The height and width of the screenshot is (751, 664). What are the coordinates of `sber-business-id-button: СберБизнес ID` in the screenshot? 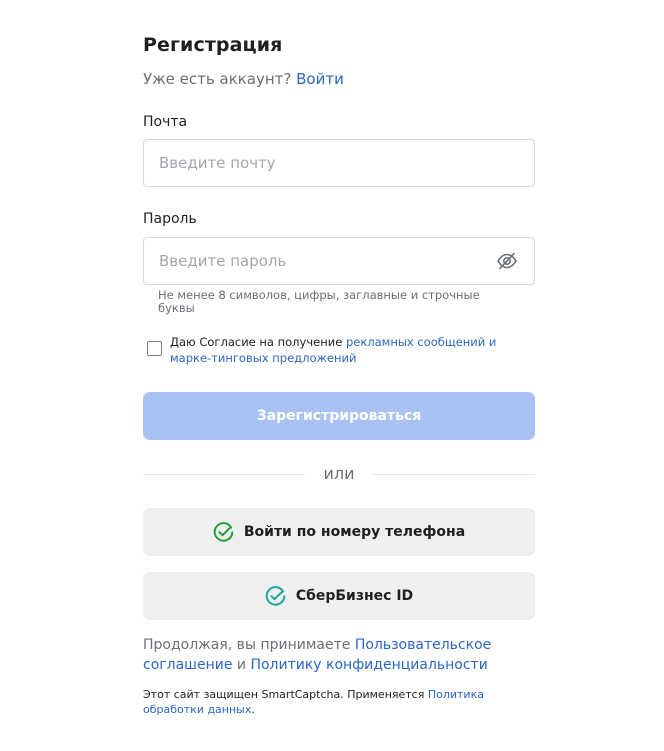 It's located at (339, 596).